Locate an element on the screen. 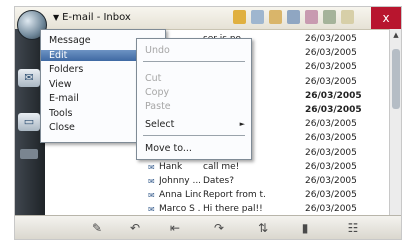  folder-selector: ▼ E-mail - Inbox is located at coordinates (92, 17).